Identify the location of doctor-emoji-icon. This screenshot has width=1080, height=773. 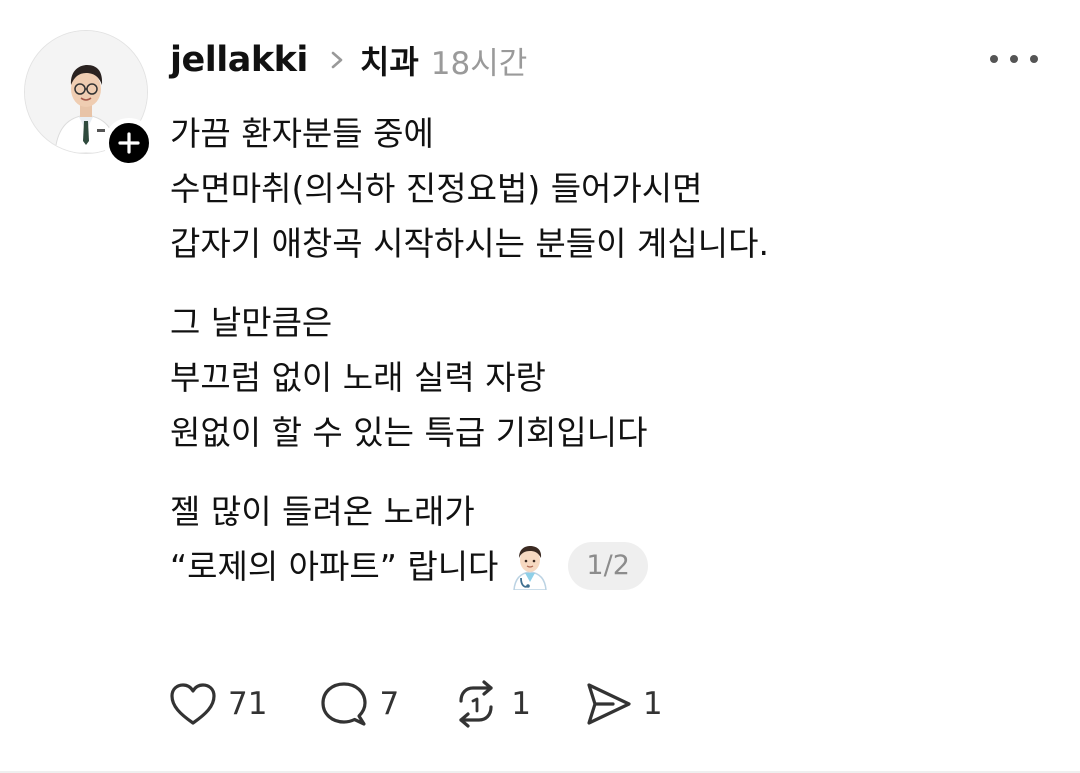
(530, 566).